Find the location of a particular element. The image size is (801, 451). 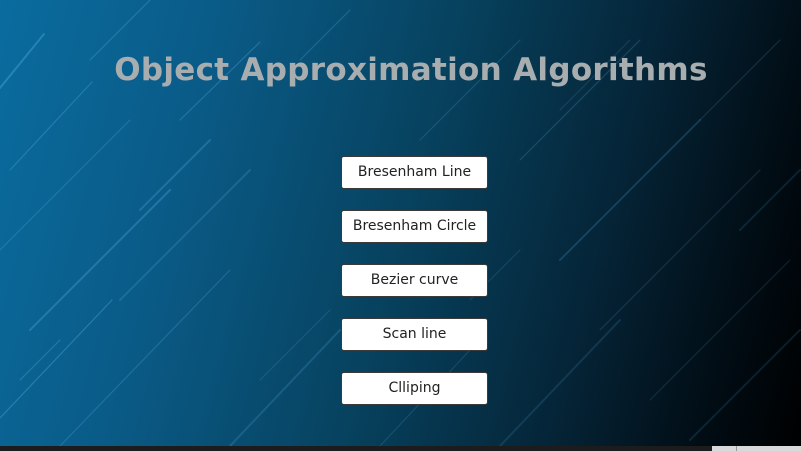

taskbar is located at coordinates (400, 448).